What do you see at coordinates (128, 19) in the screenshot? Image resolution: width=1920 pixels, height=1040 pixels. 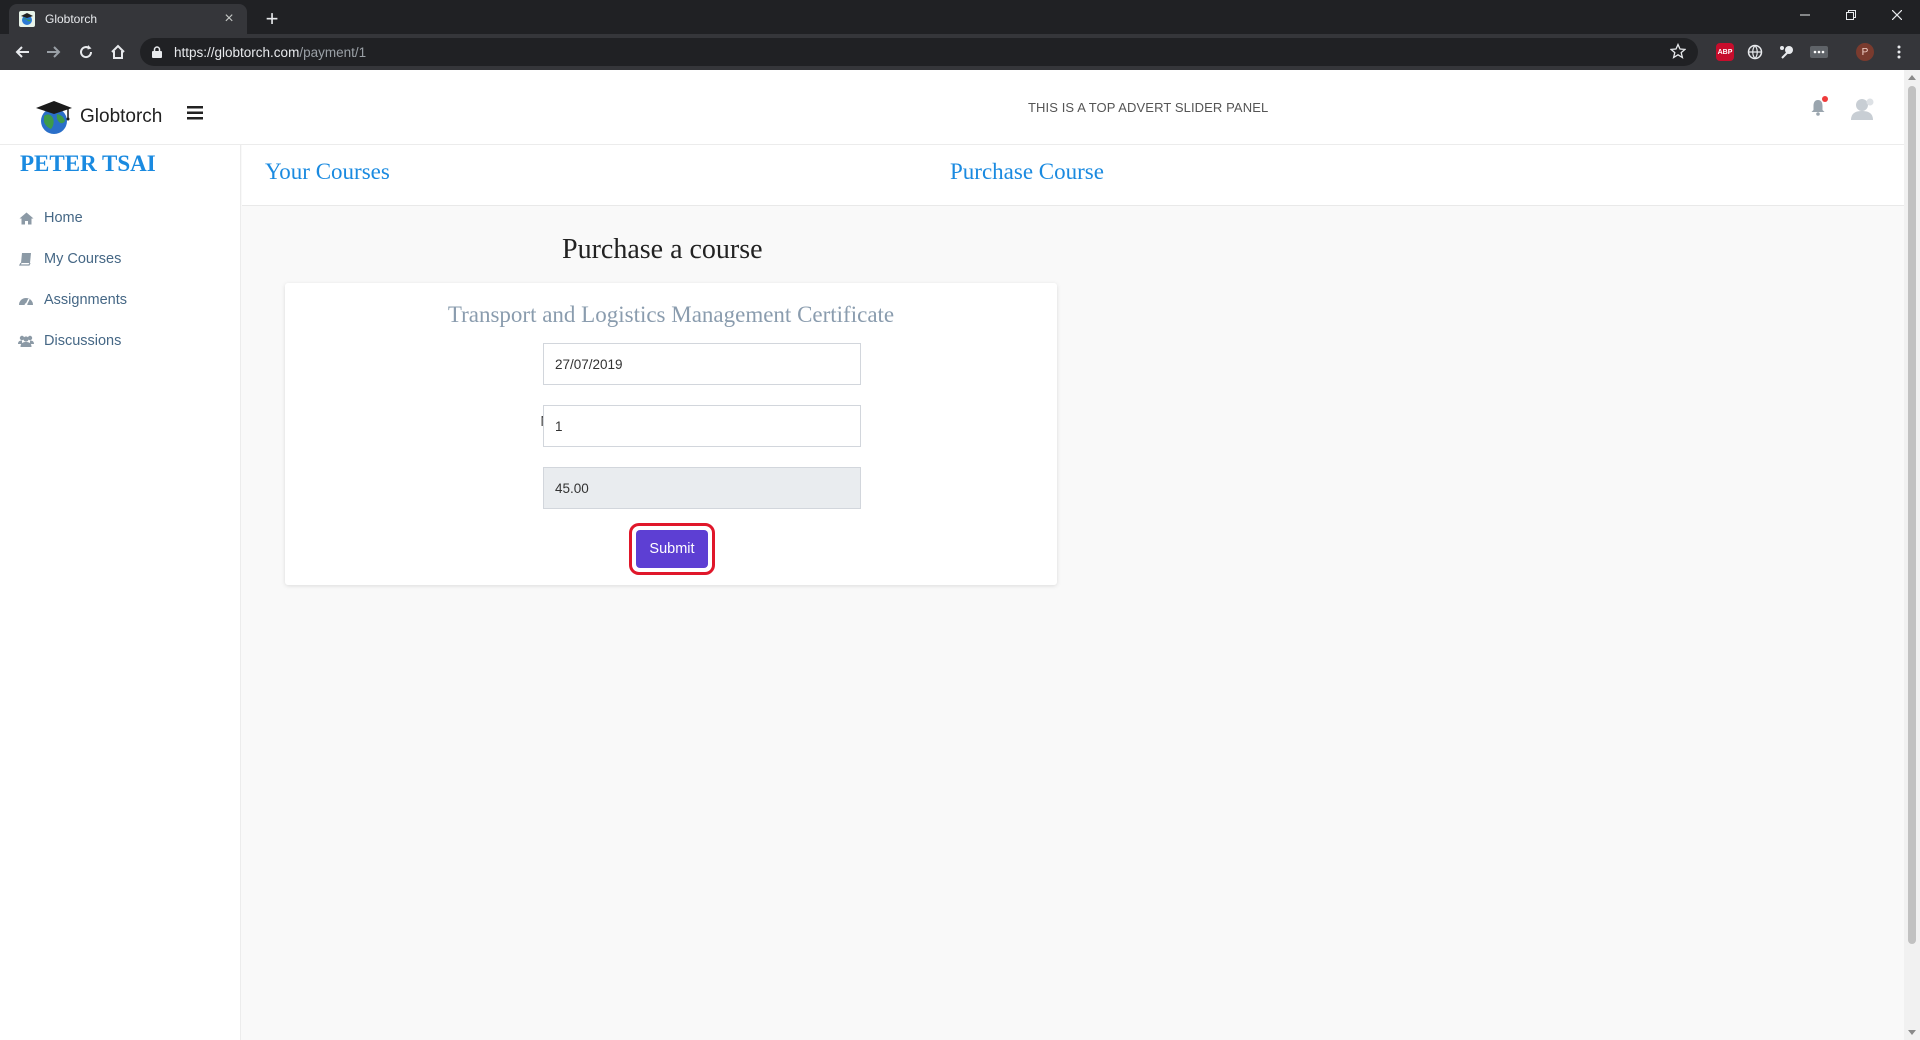 I see `browser-tab: Globtorch ×` at bounding box center [128, 19].